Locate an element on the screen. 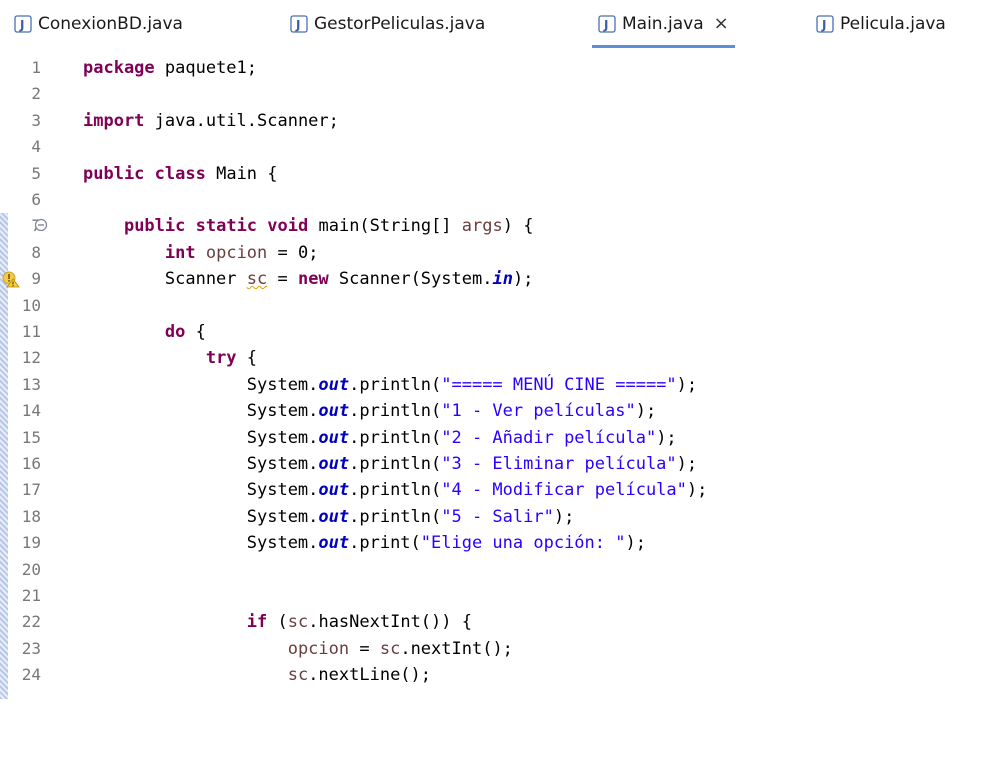 The width and height of the screenshot is (991, 778). line-number: 17 is located at coordinates (31, 490).